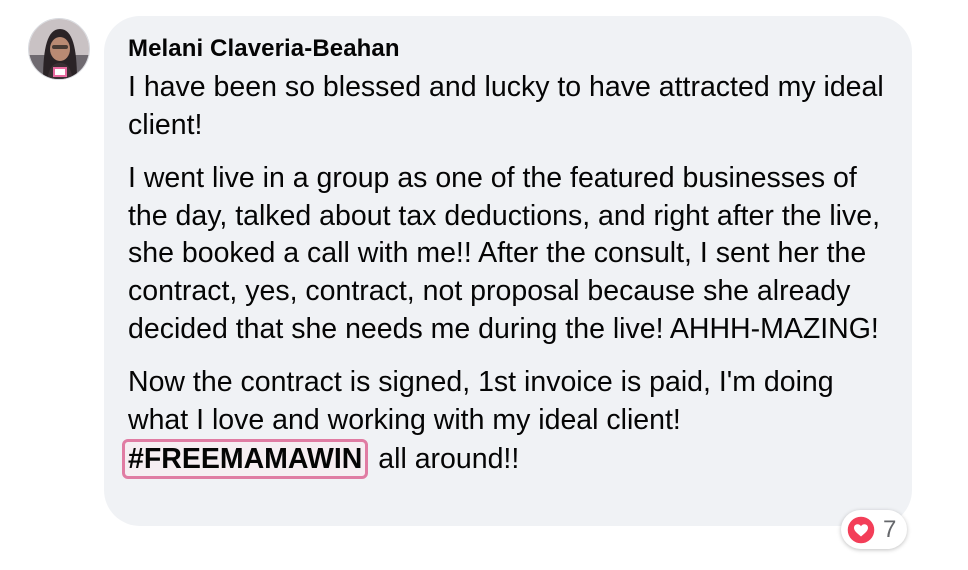 The width and height of the screenshot is (968, 570). I want to click on author-avatar, so click(59, 49).